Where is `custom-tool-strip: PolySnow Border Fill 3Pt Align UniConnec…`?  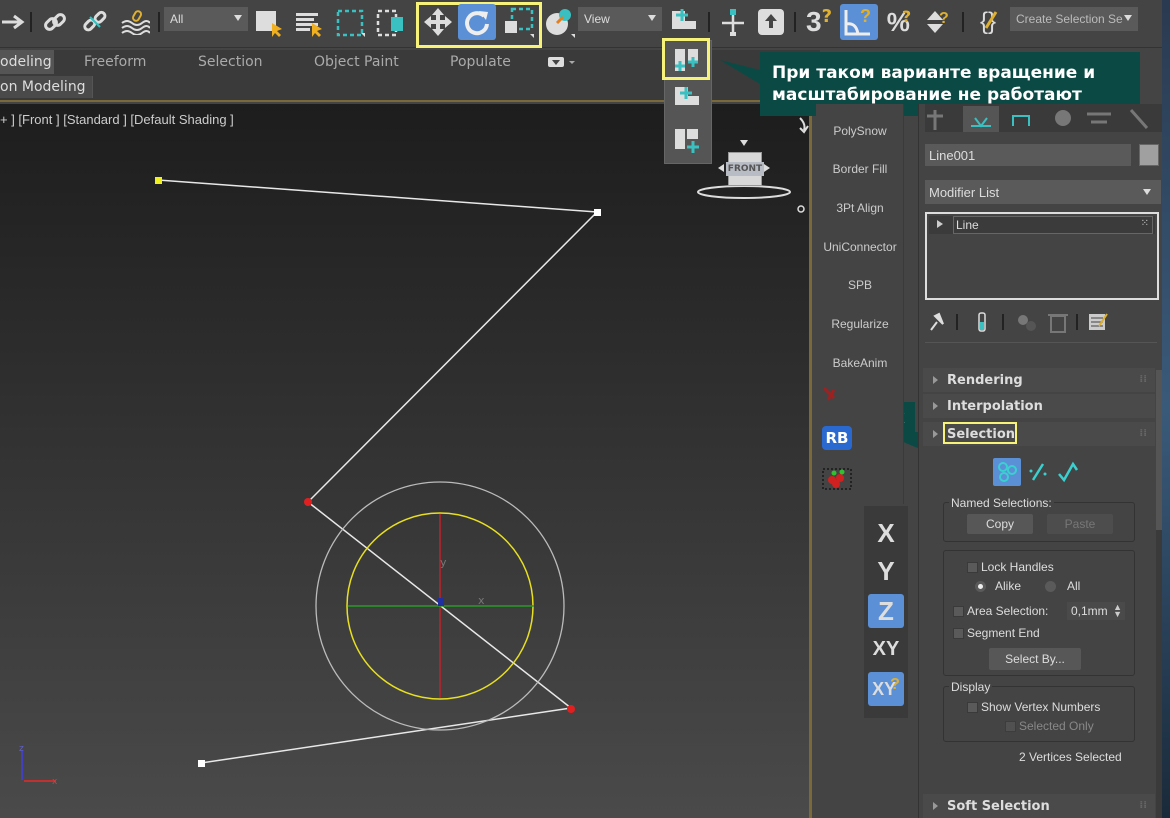 custom-tool-strip: PolySnow Border Fill 3Pt Align UniConnec… is located at coordinates (860, 304).